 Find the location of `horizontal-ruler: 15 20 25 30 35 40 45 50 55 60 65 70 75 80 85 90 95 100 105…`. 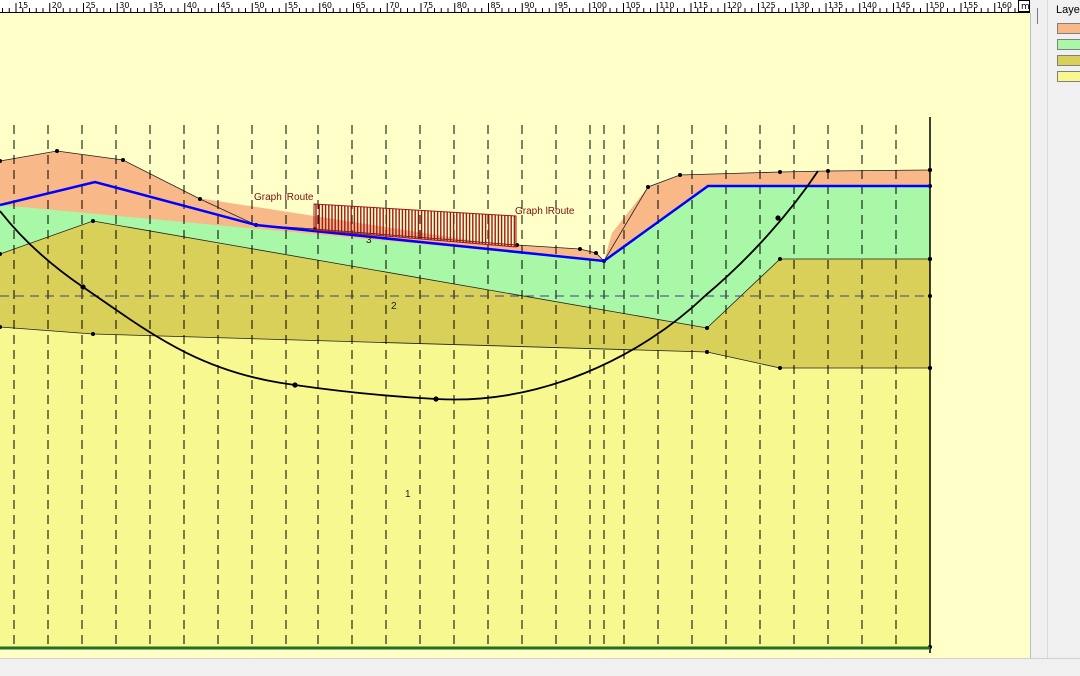

horizontal-ruler: 15 20 25 30 35 40 45 50 55 60 65 70 75 80 85 90 95 100 105… is located at coordinates (515, 6).